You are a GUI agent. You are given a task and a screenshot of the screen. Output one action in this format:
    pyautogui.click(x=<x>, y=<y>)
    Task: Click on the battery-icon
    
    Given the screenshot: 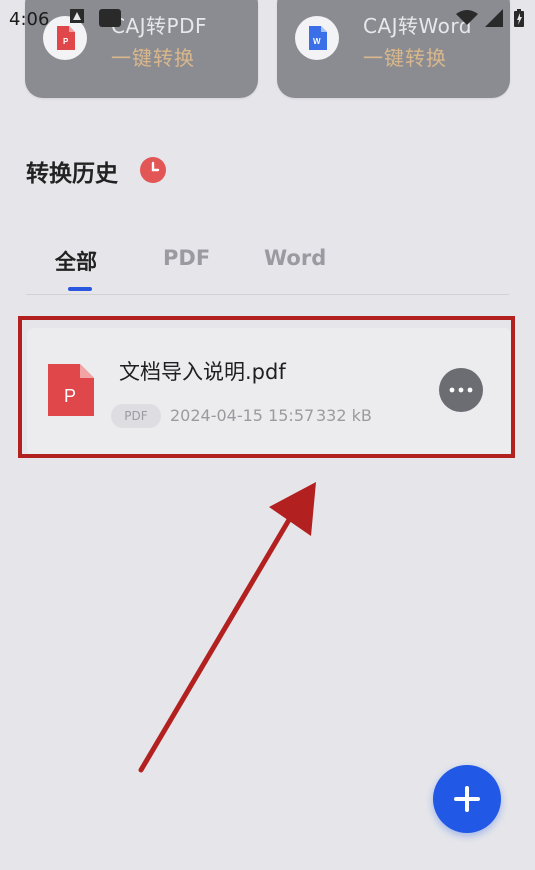 What is the action you would take?
    pyautogui.click(x=519, y=18)
    